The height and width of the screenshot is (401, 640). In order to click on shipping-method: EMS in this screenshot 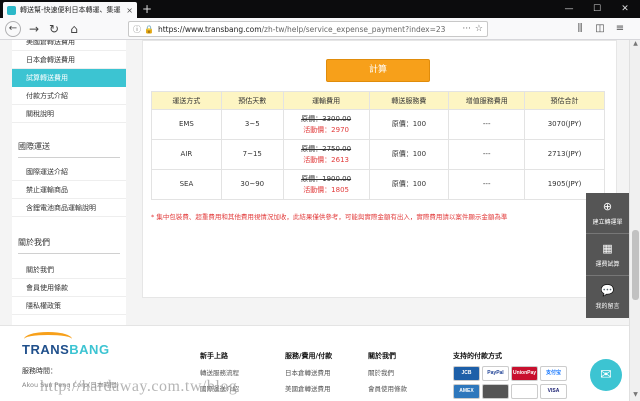, I will do `click(186, 124)`.